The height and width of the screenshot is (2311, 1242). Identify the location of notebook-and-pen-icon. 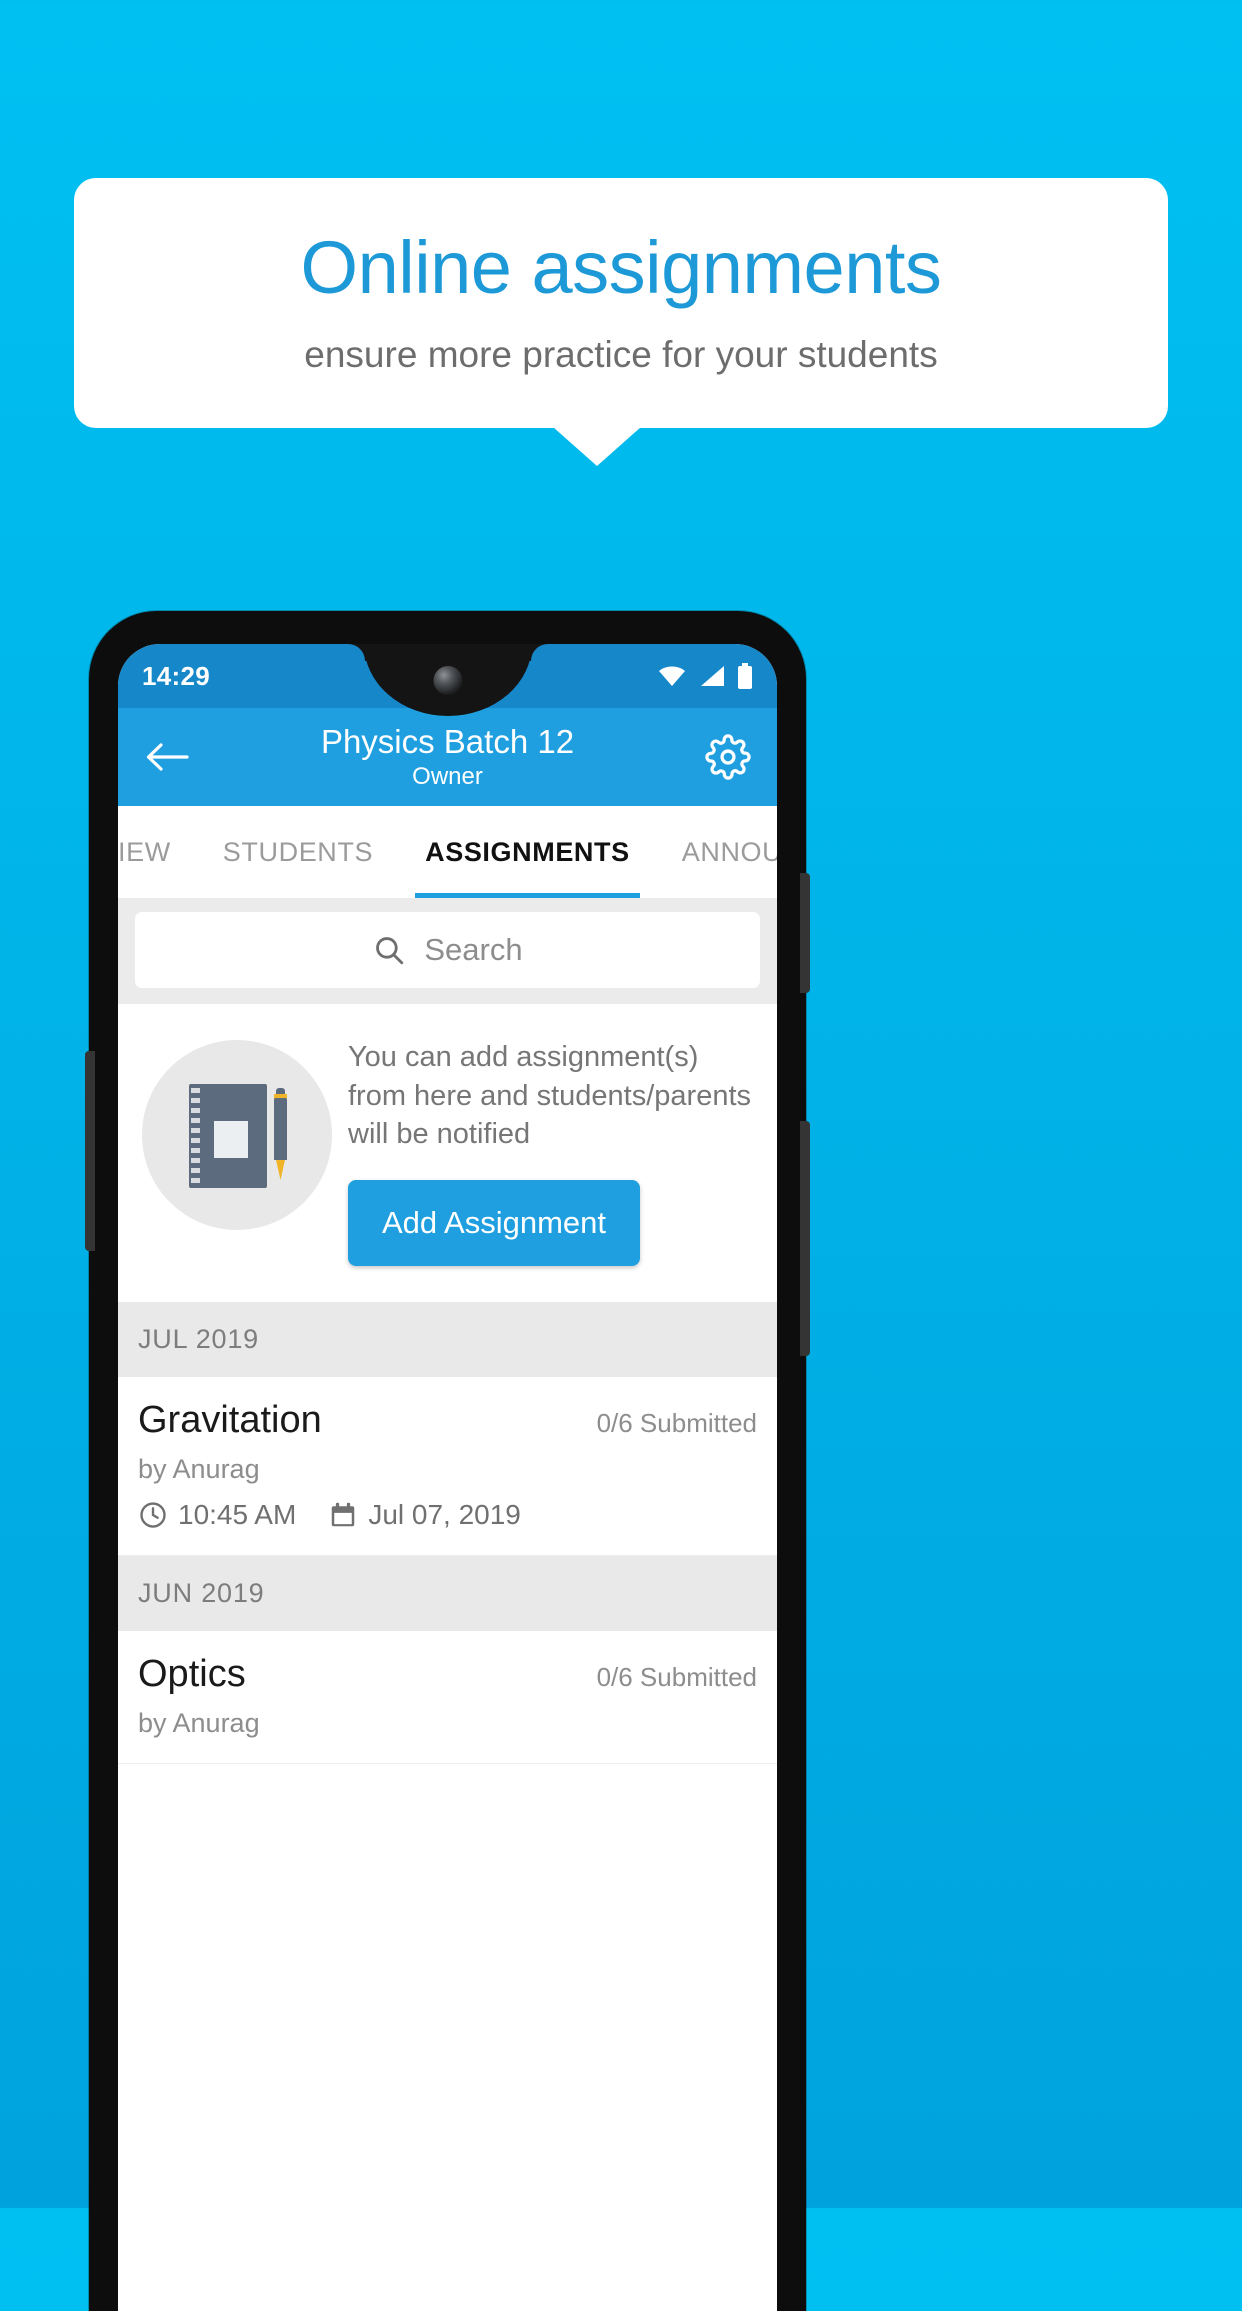
(237, 1135).